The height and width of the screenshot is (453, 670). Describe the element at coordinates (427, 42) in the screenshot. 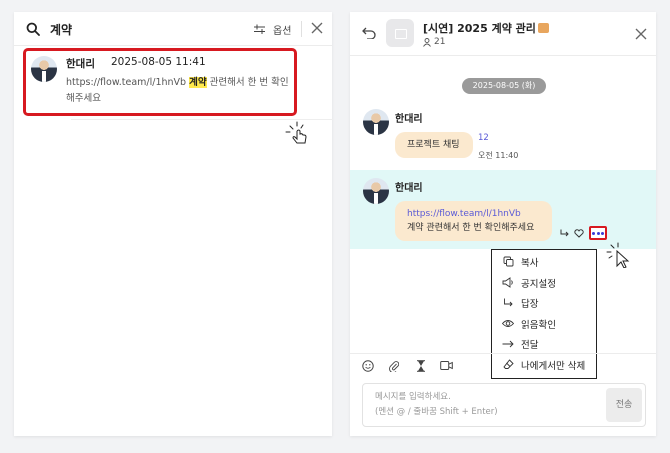

I see `person-icon` at that location.